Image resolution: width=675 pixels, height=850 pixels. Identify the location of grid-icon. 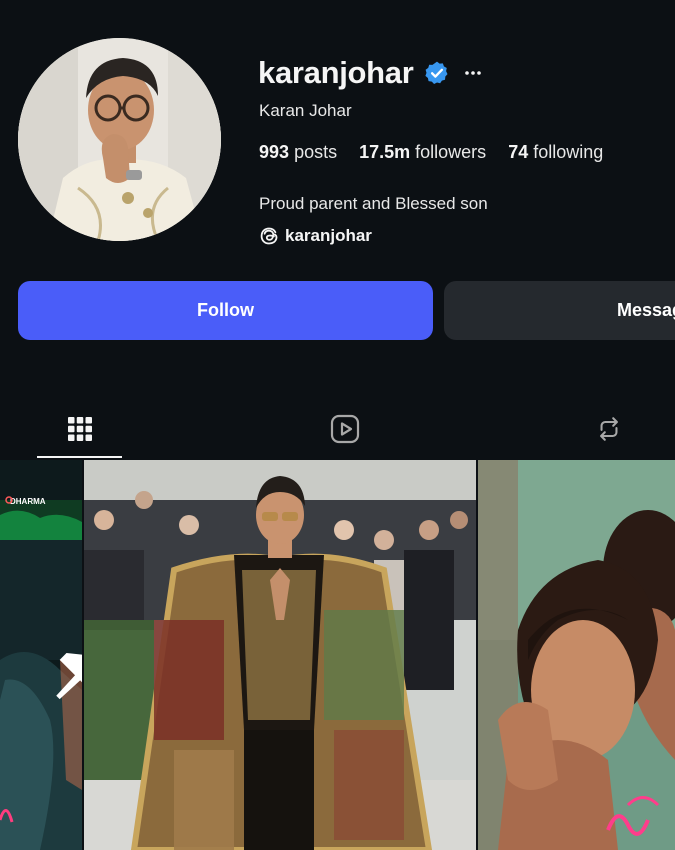
(79, 429).